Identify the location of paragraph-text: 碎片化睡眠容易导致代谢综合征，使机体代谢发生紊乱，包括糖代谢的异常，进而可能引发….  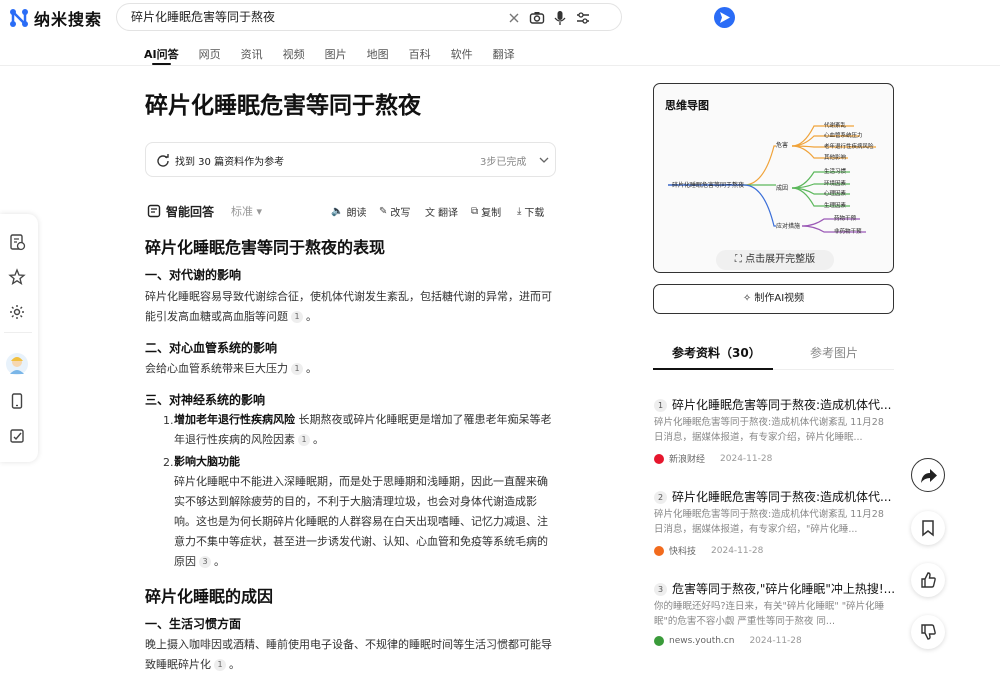
(348, 306).